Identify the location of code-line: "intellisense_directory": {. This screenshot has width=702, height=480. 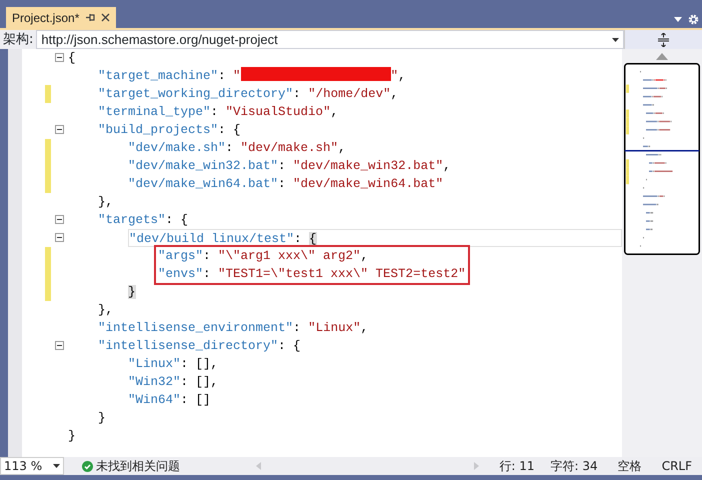
(199, 346).